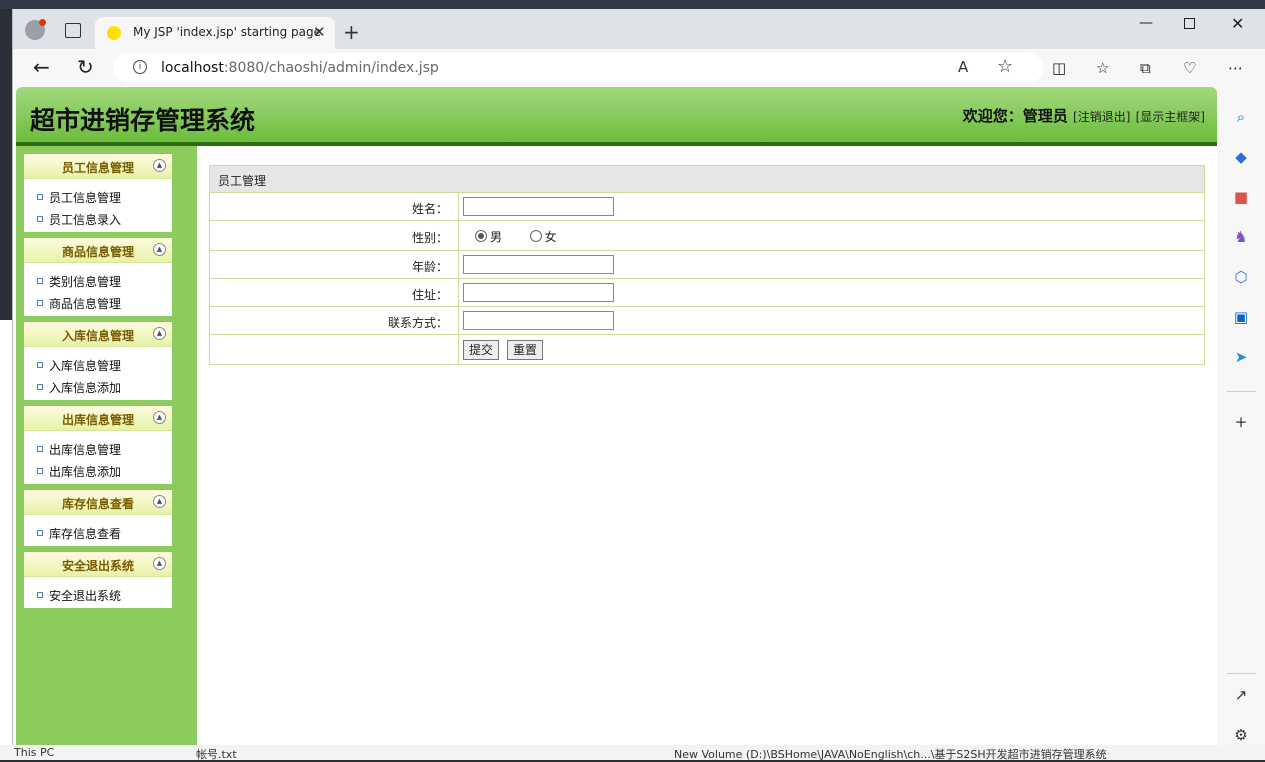 Image resolution: width=1265 pixels, height=762 pixels. I want to click on gender-female-label: 女, so click(550, 237).